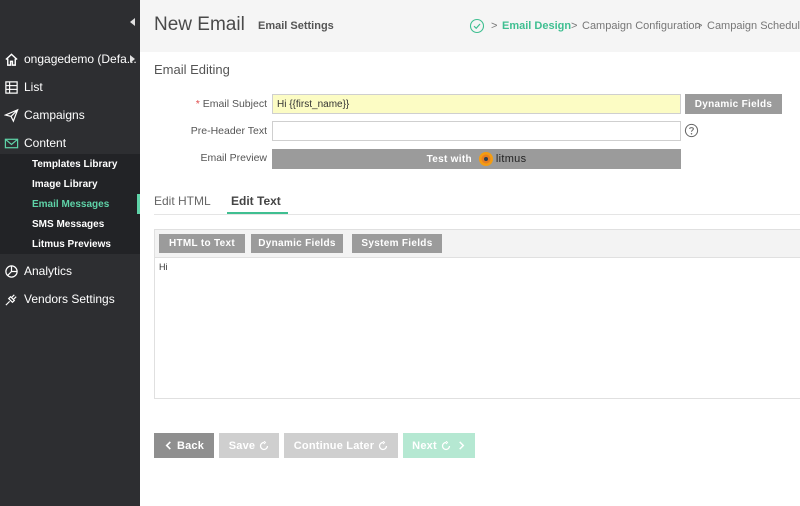 This screenshot has height=506, width=800. Describe the element at coordinates (190, 445) in the screenshot. I see `back-label: Back` at that location.